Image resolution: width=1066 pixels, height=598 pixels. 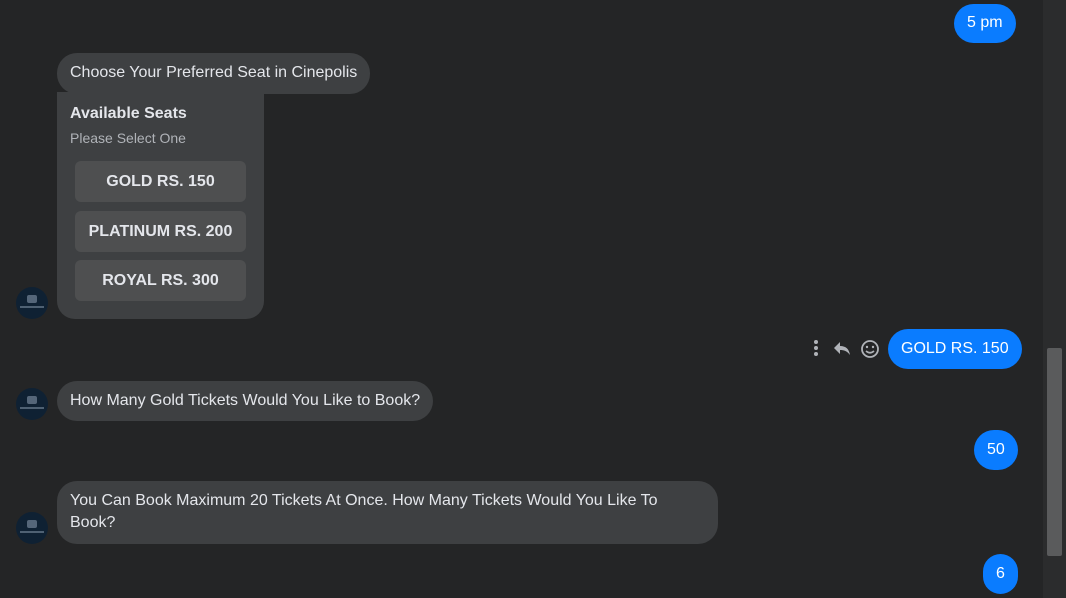 What do you see at coordinates (214, 73) in the screenshot?
I see `incoming-message: Choose Your Preferred Seat in Cinepolis` at bounding box center [214, 73].